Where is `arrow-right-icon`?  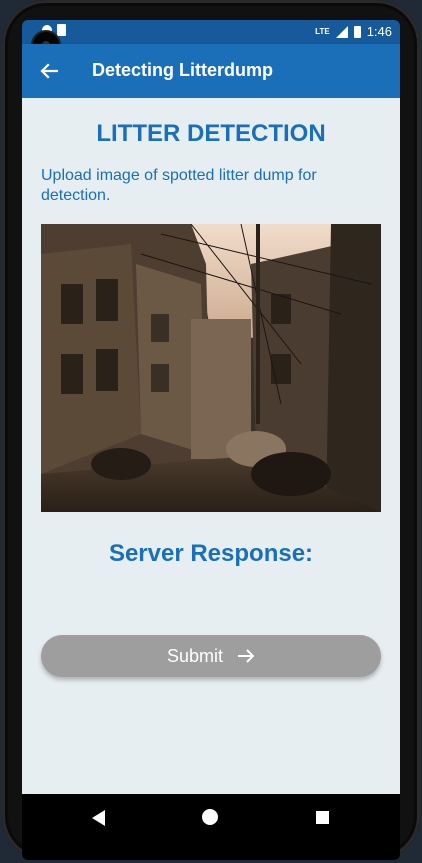
arrow-right-icon is located at coordinates (246, 656).